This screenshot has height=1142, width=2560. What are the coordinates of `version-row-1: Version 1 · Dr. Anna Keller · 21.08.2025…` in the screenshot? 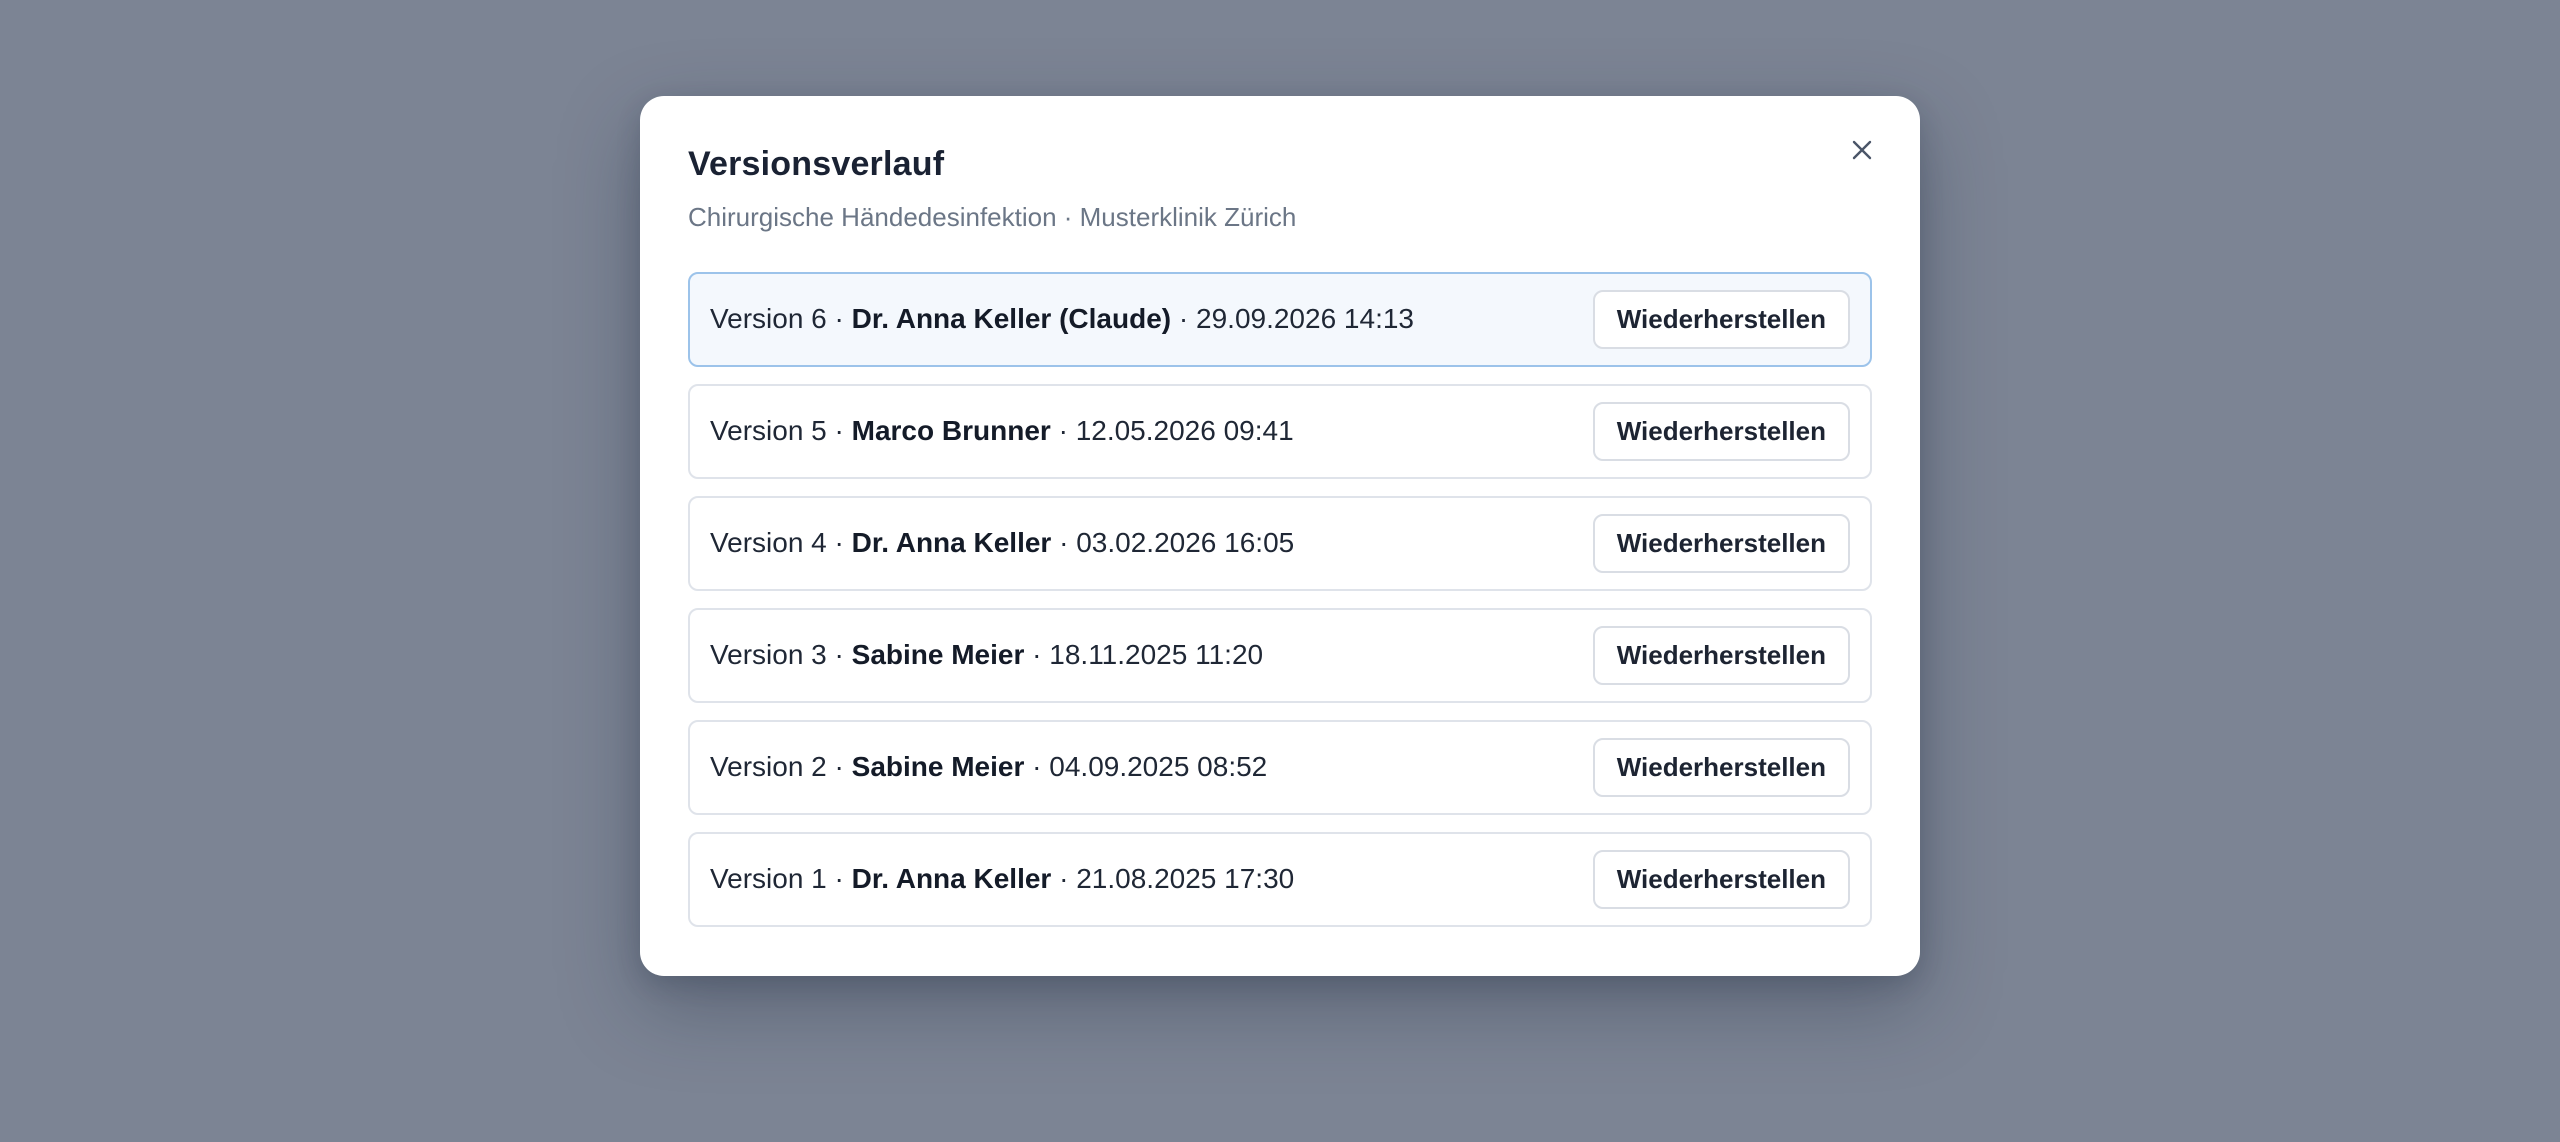 It's located at (1280, 879).